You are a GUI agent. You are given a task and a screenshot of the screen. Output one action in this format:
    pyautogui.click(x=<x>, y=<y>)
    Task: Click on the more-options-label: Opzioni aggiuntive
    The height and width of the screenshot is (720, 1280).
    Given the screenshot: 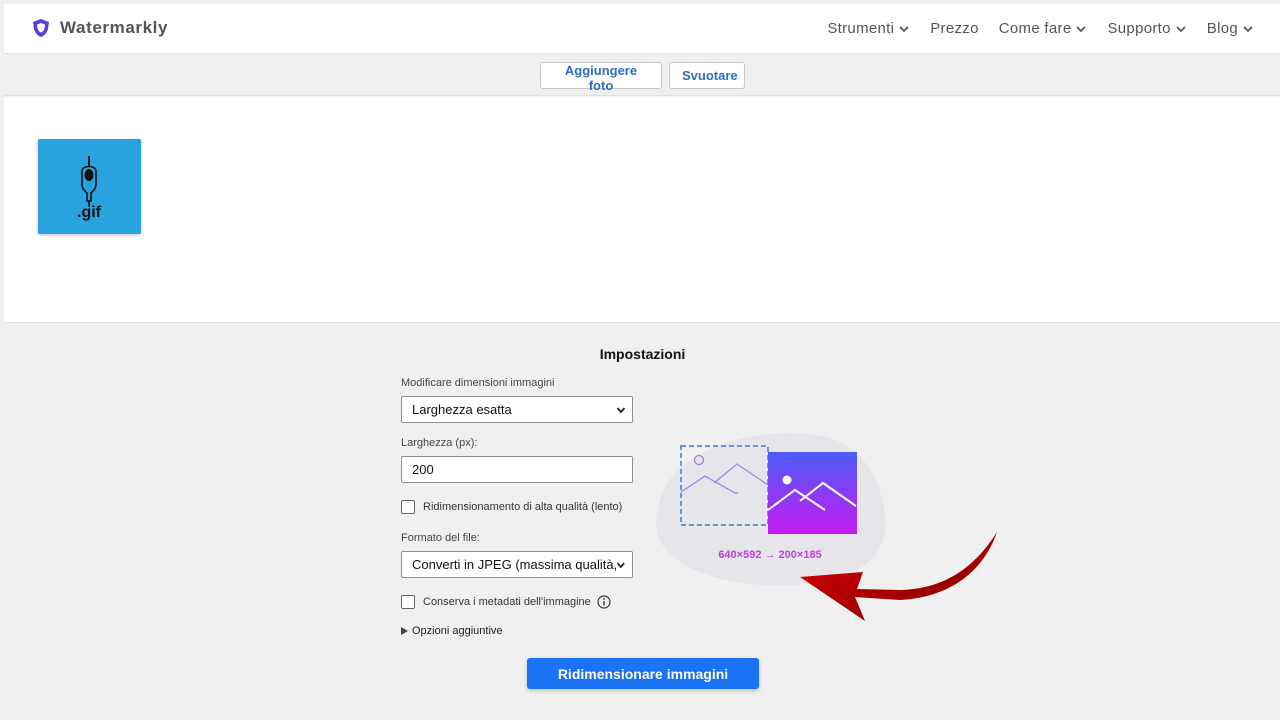 What is the action you would take?
    pyautogui.click(x=457, y=631)
    